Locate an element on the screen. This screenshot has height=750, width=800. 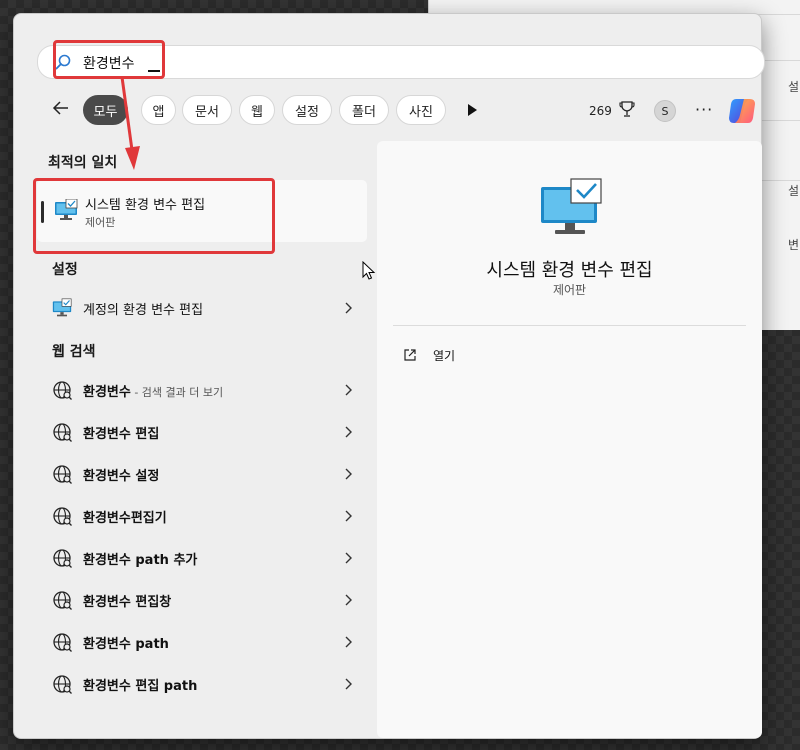
open-action-label: 열기 is located at coordinates (444, 356).